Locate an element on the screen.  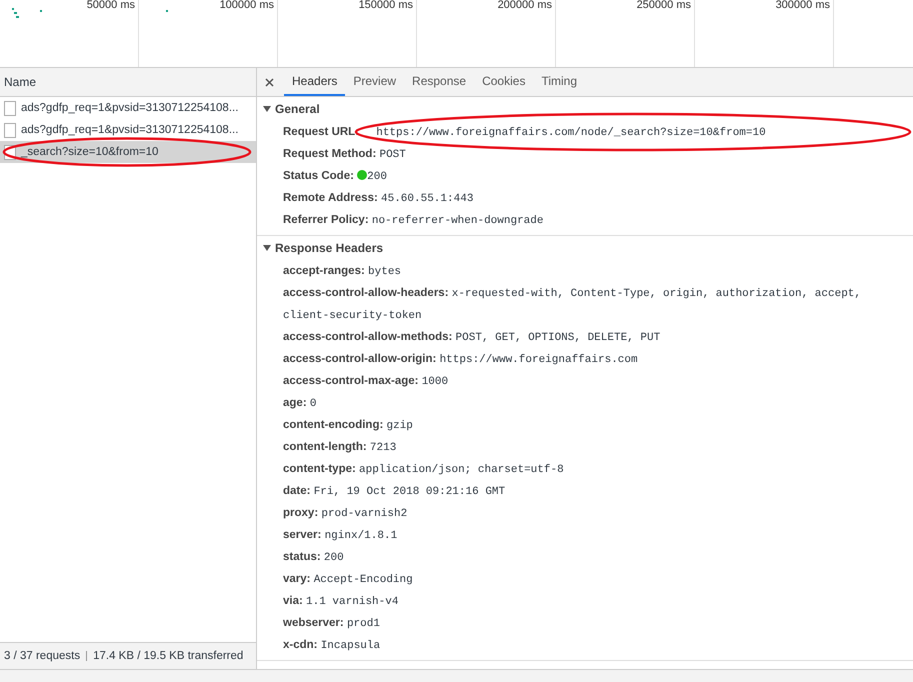
header-entry: content-type: application/json; charset=utf-8 is located at coordinates (424, 470).